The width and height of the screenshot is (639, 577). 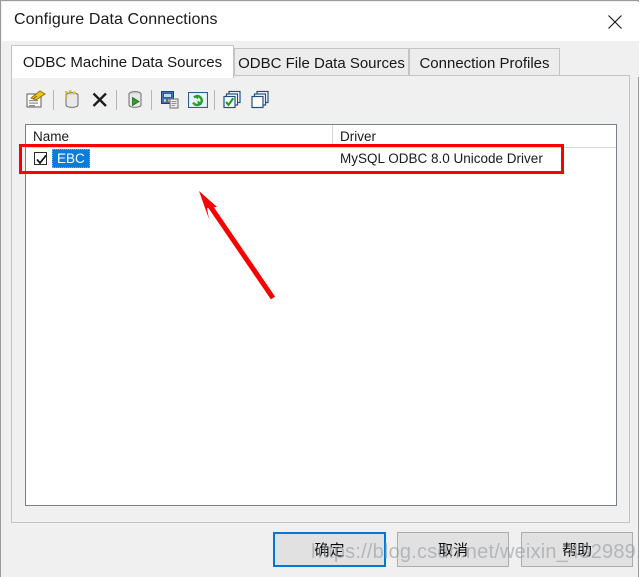 I want to click on tab-odbc-file-data-sources: ODBC File Data Sources, so click(x=321, y=62).